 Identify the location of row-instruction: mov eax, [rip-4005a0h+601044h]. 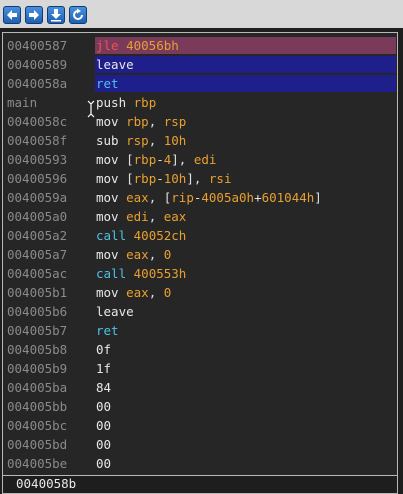
(208, 197).